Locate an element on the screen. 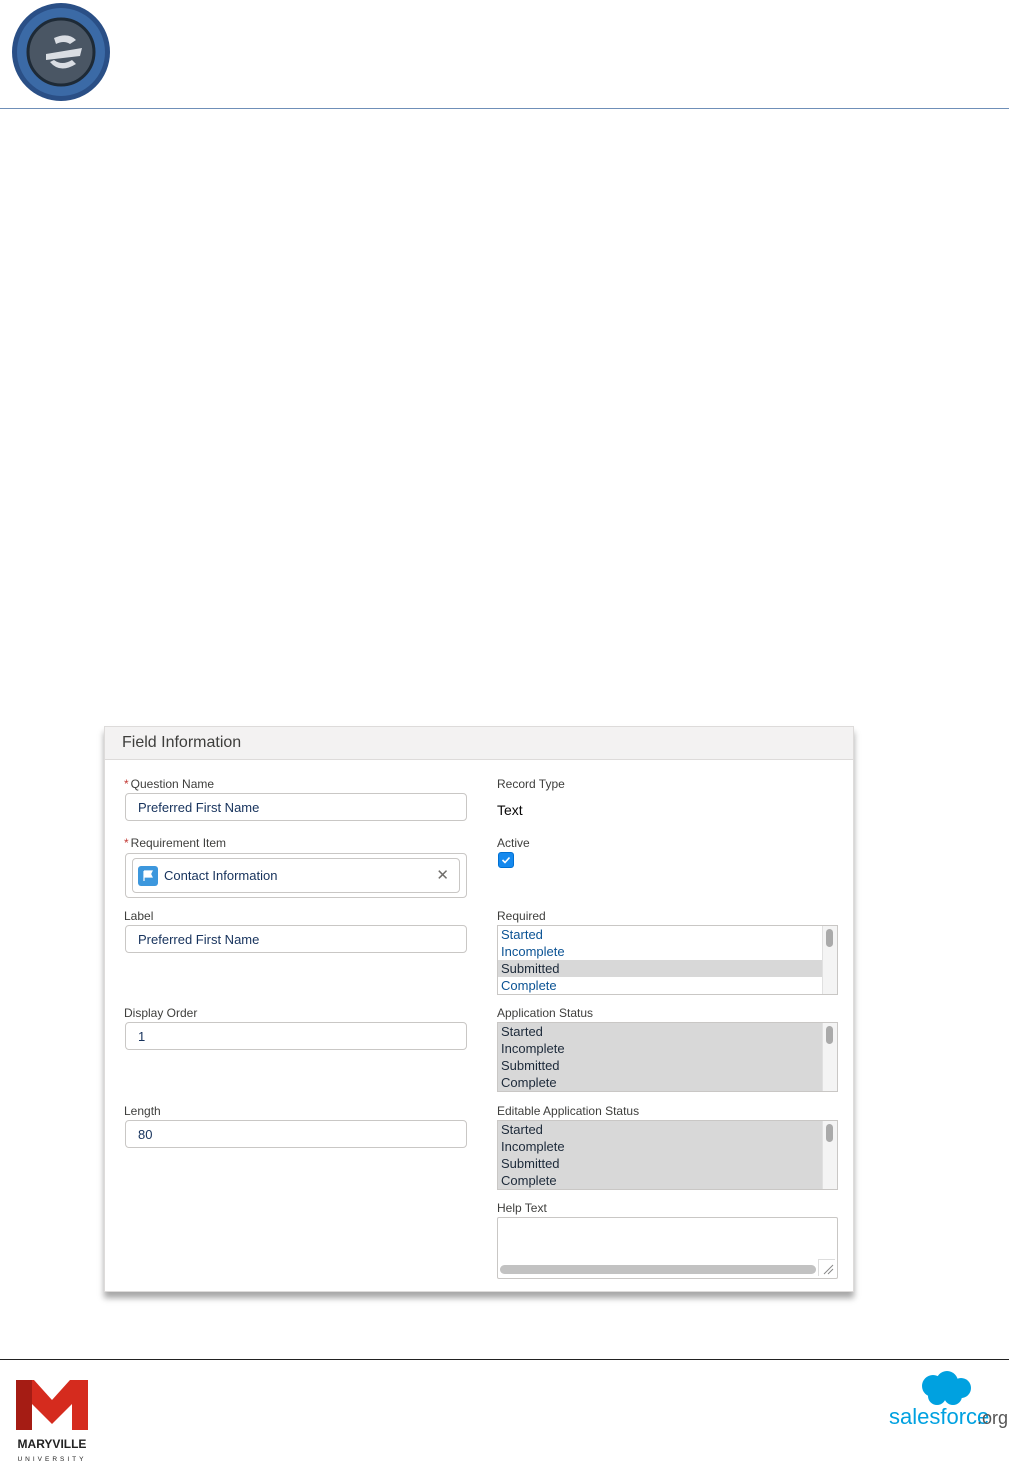  application-status-option-incomplete: Incomplete is located at coordinates (660, 1048).